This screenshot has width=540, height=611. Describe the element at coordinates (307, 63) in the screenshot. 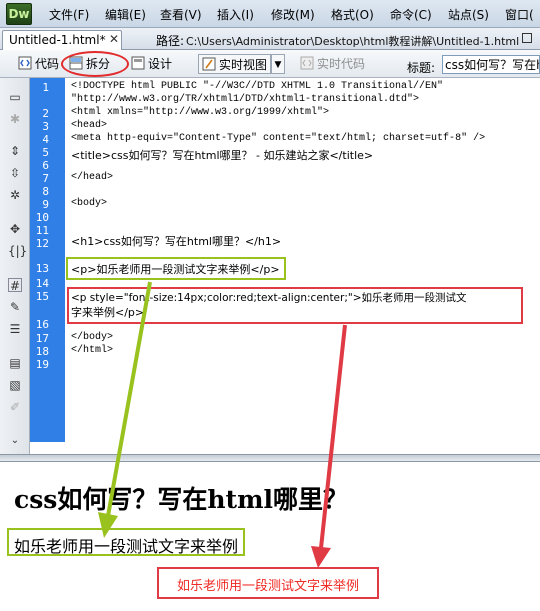

I see `live-code-icon` at that location.